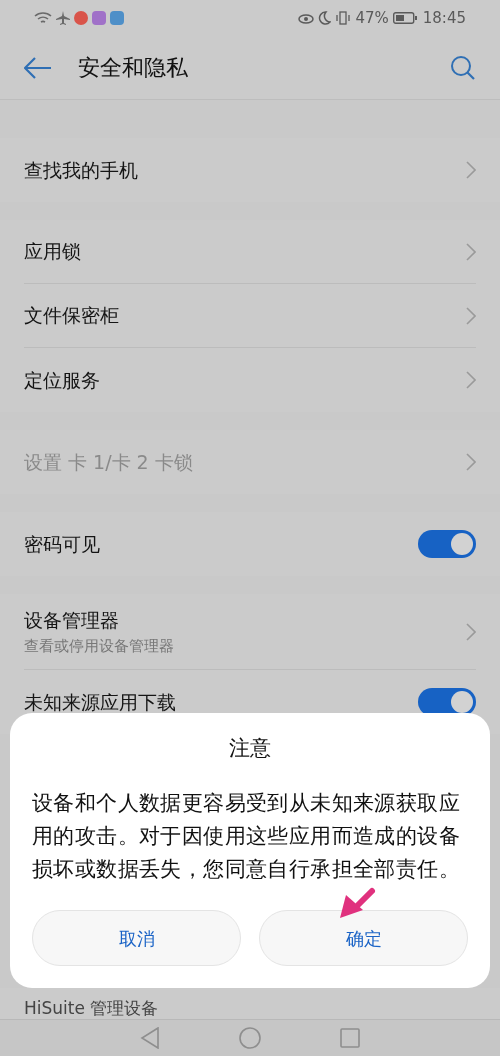 This screenshot has width=500, height=1056. I want to click on setting-description: 查看或停用设备管理器, so click(99, 646).